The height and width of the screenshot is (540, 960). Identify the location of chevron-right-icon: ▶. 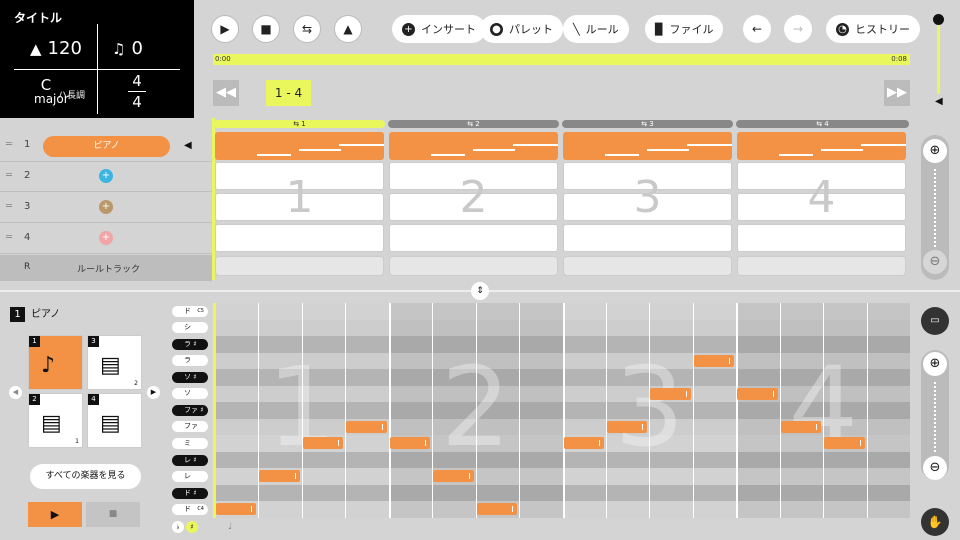
(153, 392).